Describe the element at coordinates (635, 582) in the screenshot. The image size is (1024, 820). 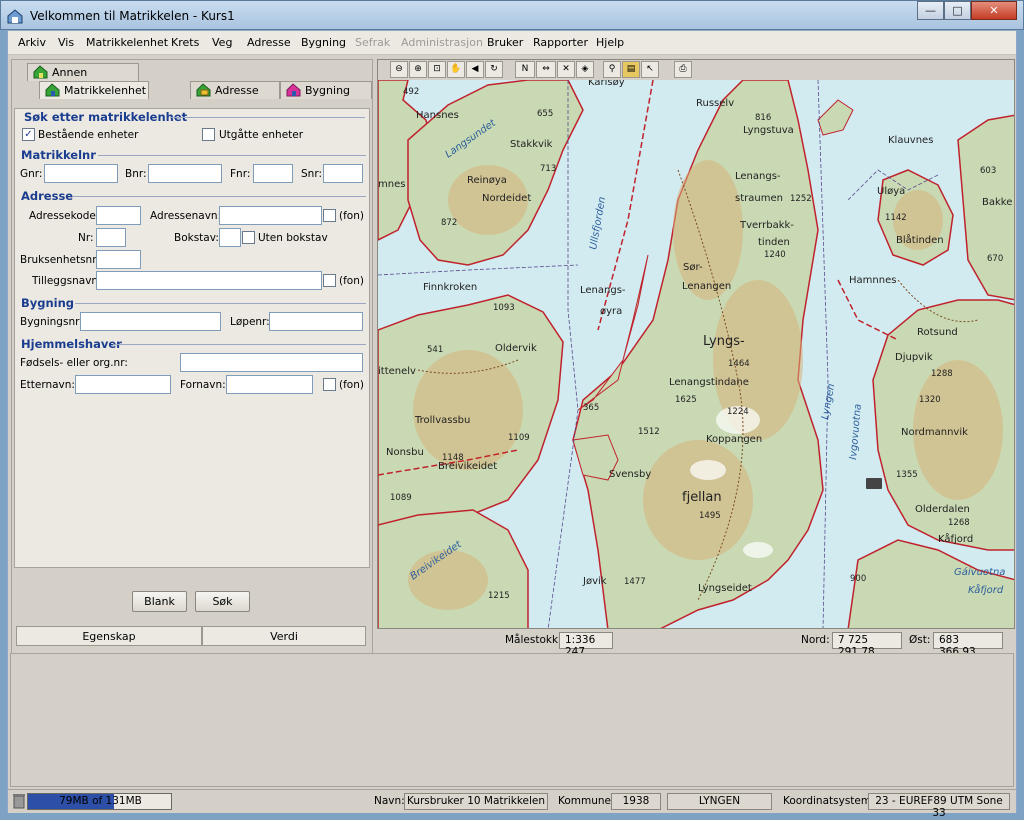
I see `svg-text: 1477` at that location.